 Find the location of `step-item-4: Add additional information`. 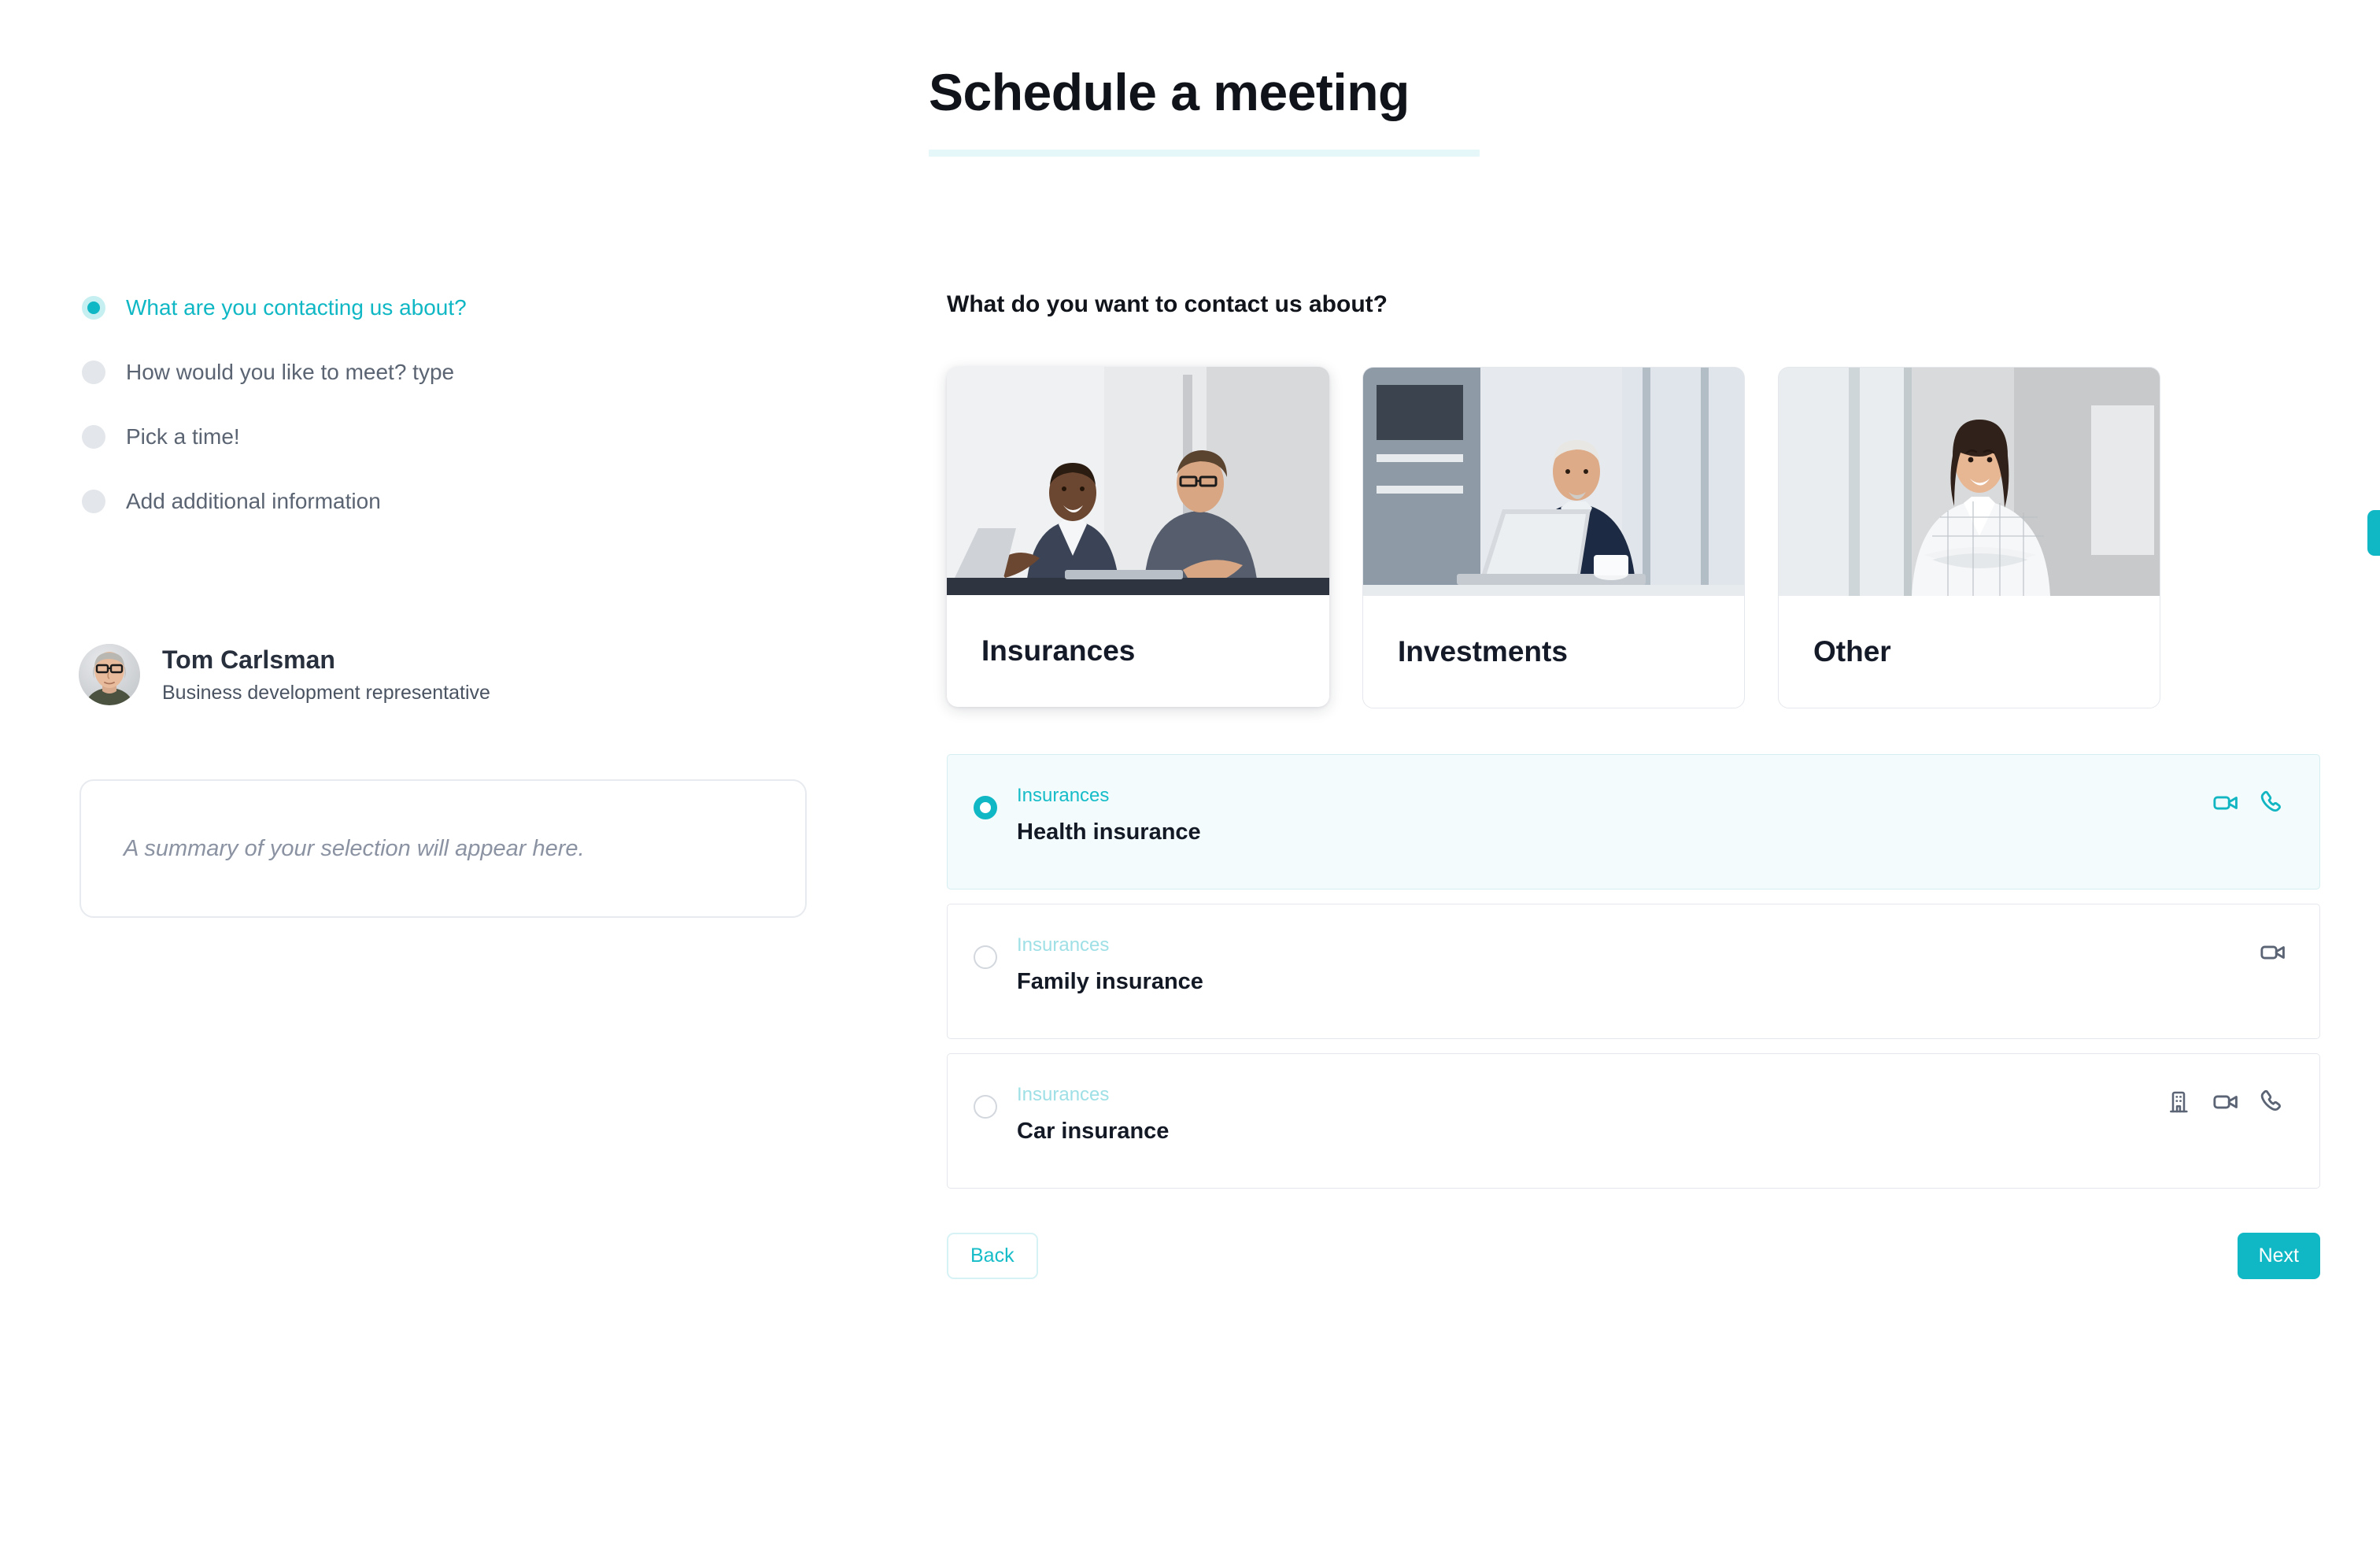

step-item-4: Add additional information is located at coordinates (448, 502).